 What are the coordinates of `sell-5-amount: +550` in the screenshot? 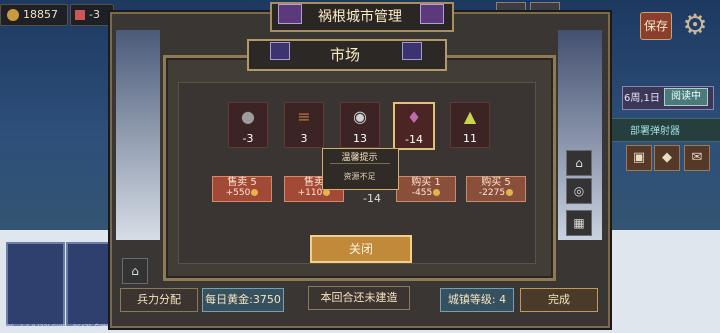 It's located at (238, 193).